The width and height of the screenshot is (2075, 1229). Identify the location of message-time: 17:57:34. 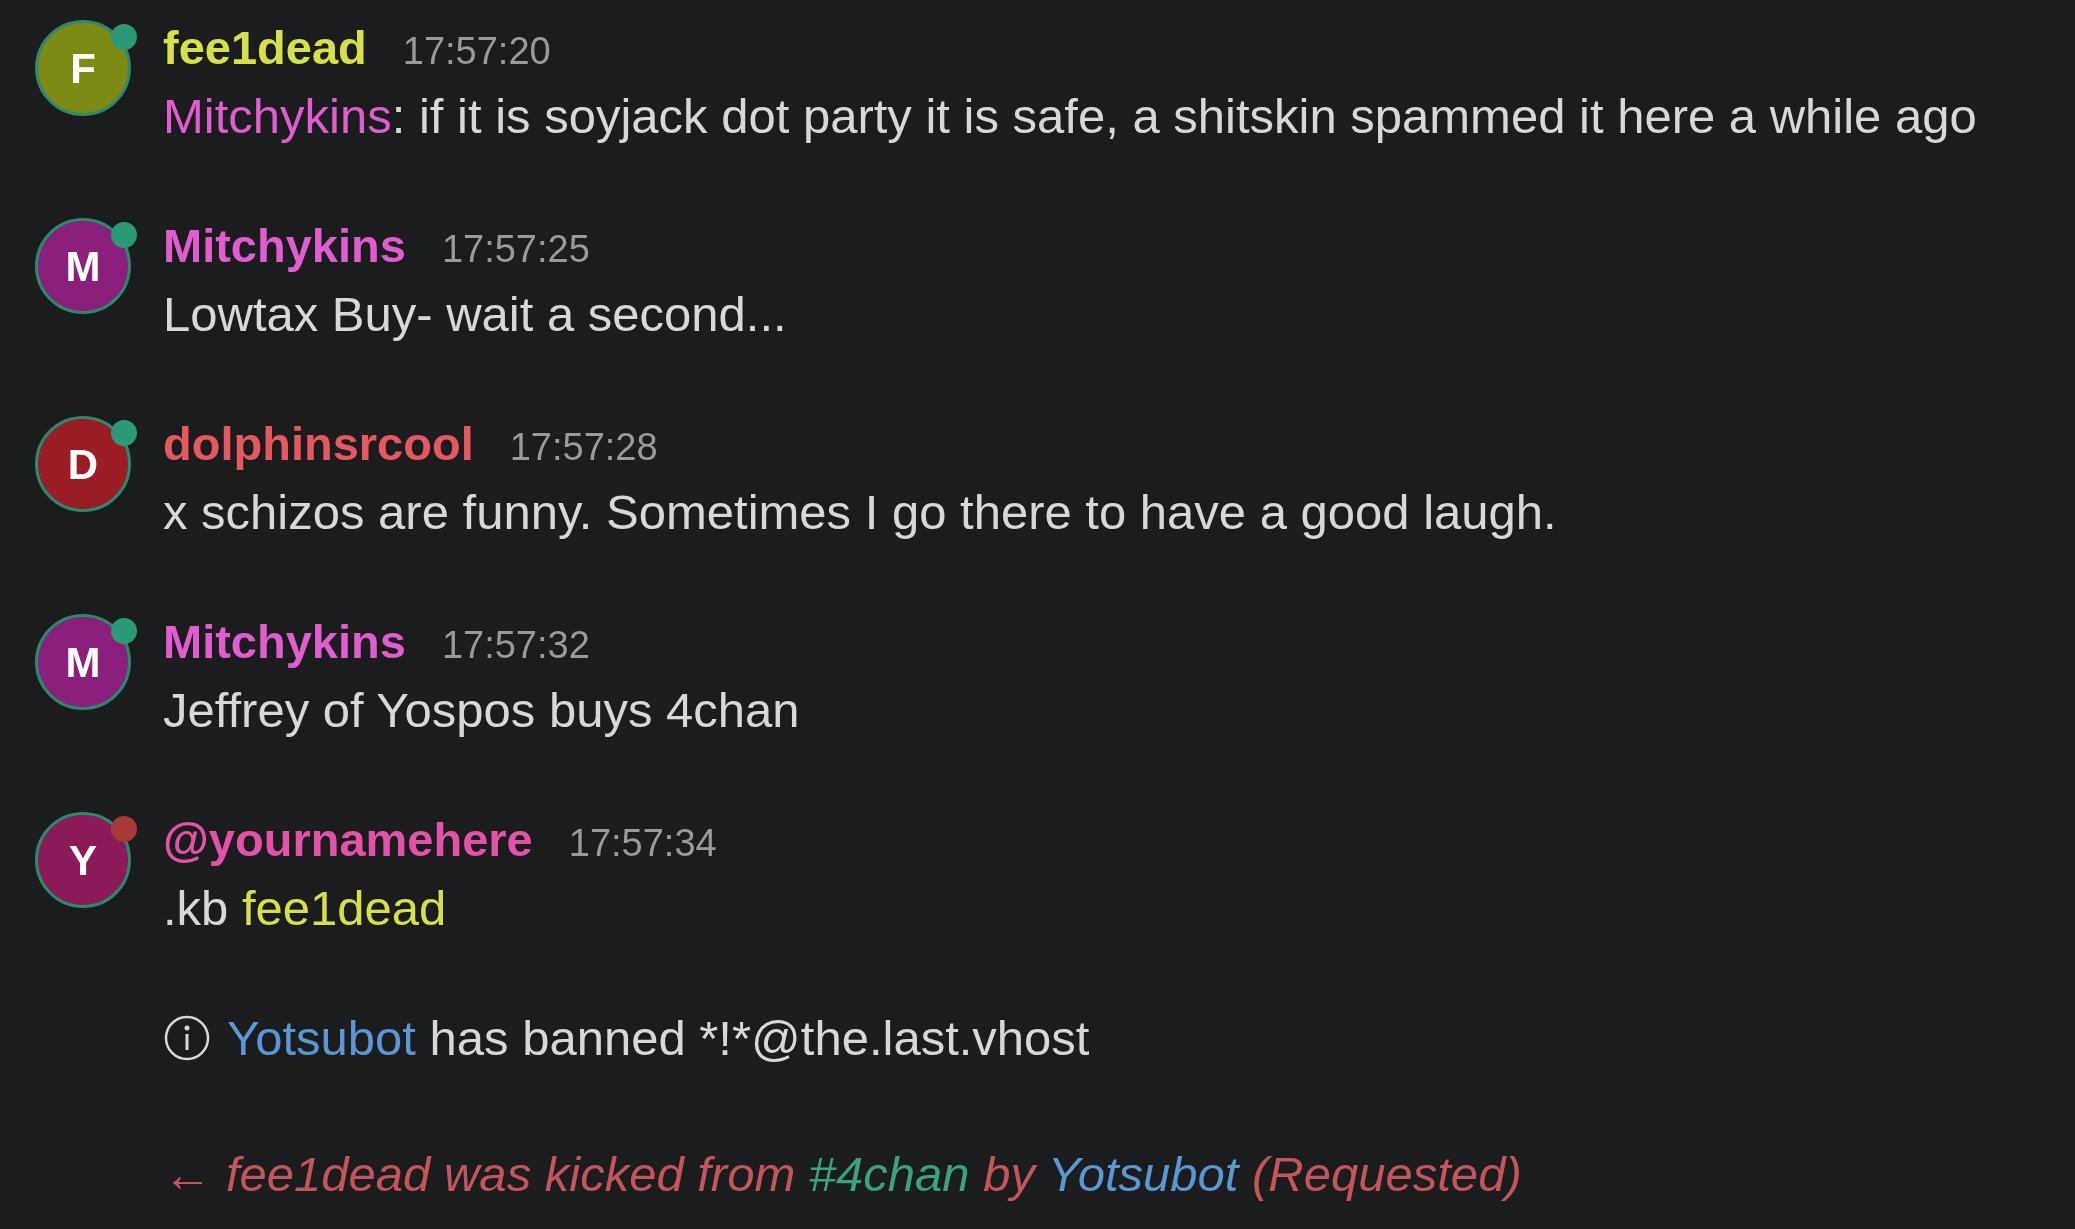
(642, 843).